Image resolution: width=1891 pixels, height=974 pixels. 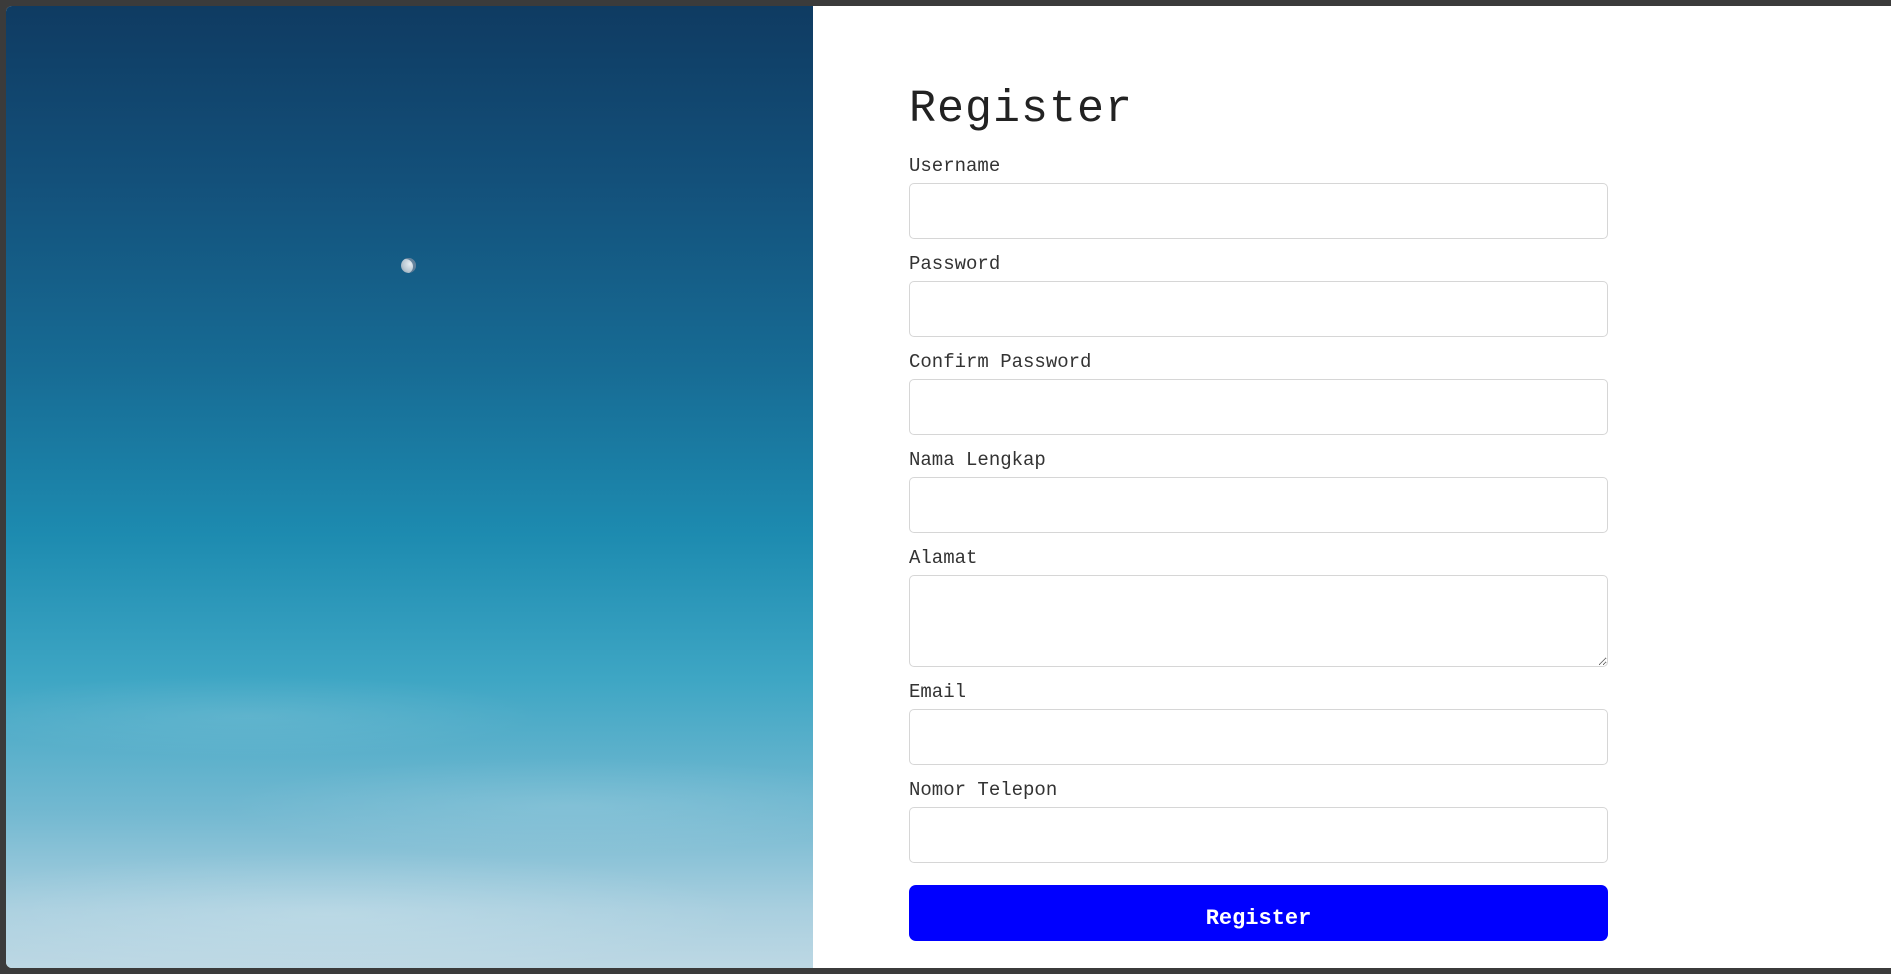 What do you see at coordinates (943, 558) in the screenshot?
I see `address-label: Alamat` at bounding box center [943, 558].